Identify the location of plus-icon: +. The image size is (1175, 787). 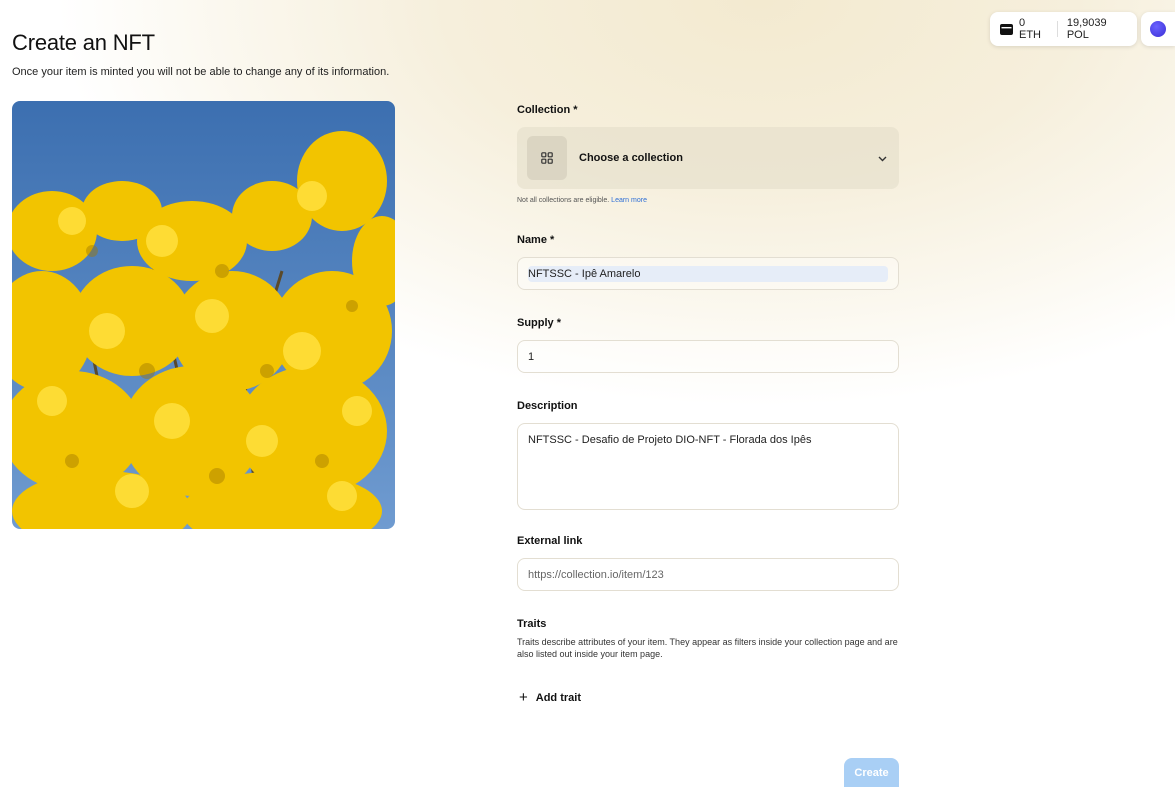
(523, 697).